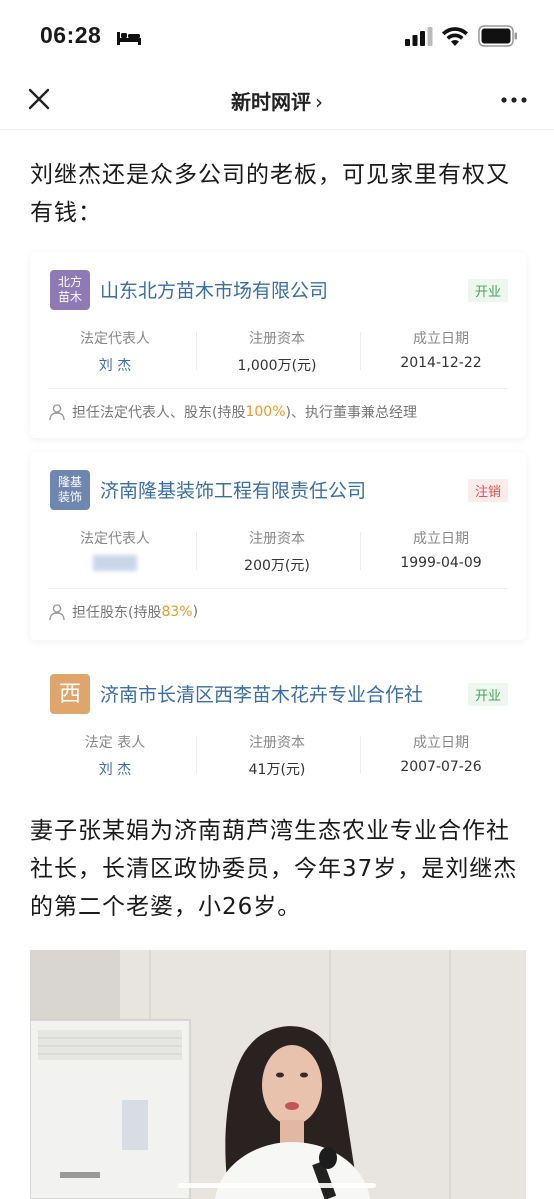 The height and width of the screenshot is (1199, 554). What do you see at coordinates (270, 194) in the screenshot?
I see `article-paragraph: 刘继杰还是众多公司的老板，可见家里有权又有钱：` at bounding box center [270, 194].